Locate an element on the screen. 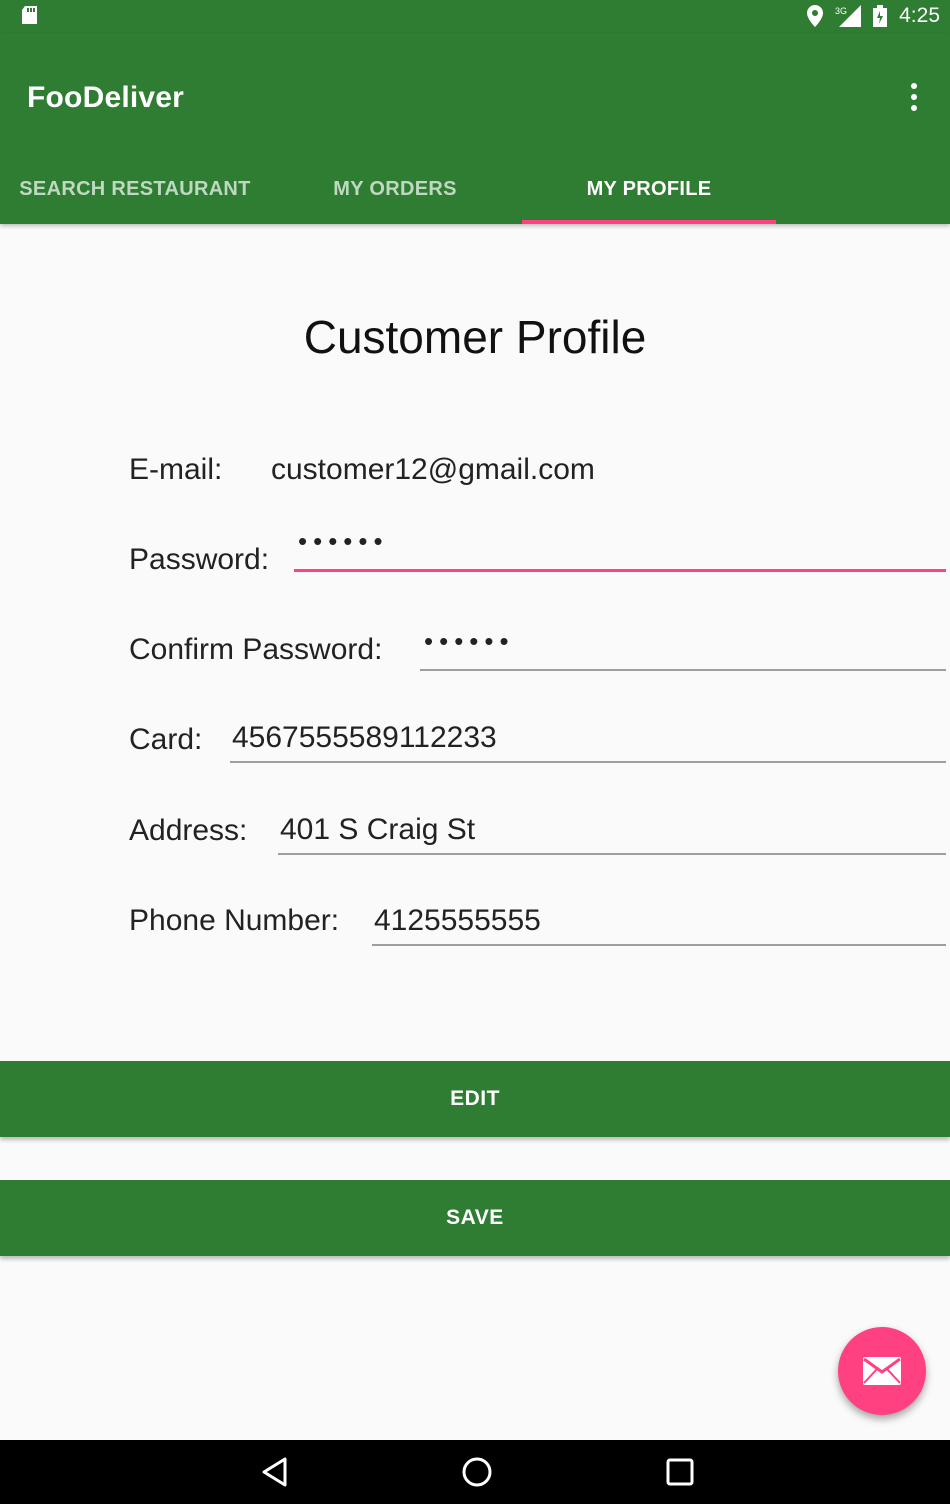 This screenshot has height=1504, width=950. system-nav-bar is located at coordinates (475, 1472).